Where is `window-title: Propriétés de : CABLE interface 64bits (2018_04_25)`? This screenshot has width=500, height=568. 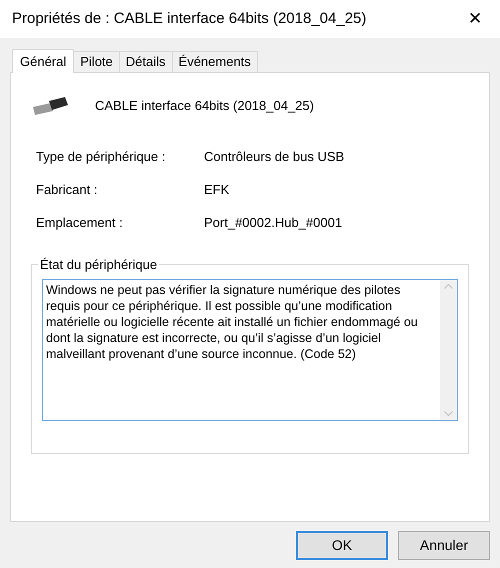 window-title: Propriétés de : CABLE interface 64bits (2018_04_25) is located at coordinates (189, 18).